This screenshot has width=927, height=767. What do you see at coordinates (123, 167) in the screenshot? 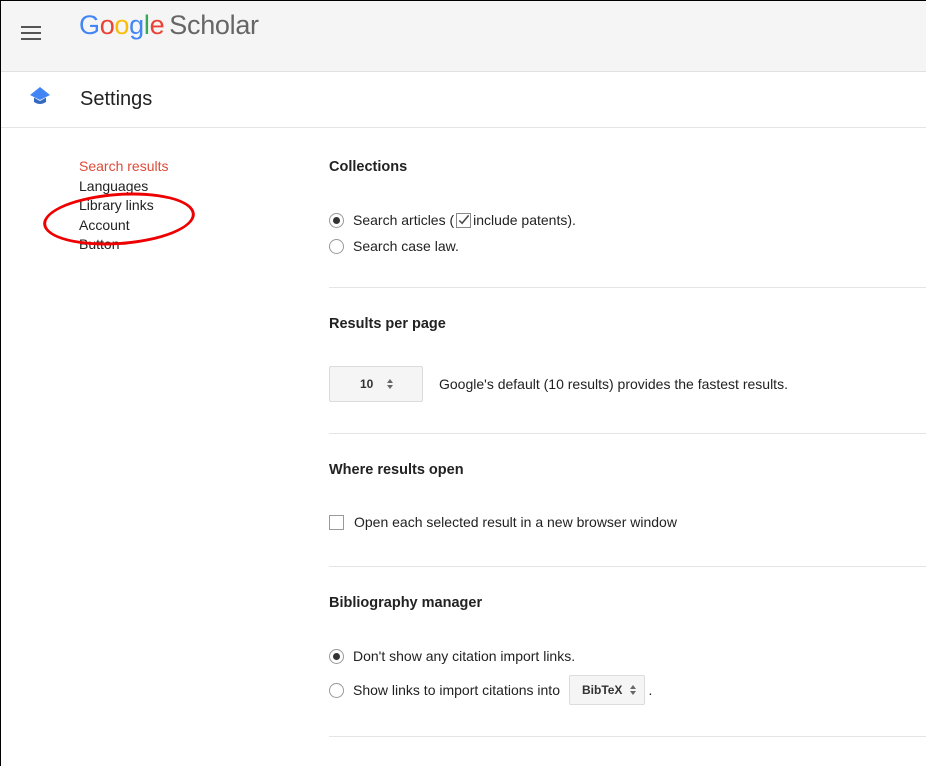
I see `sidebar-item-search-results: Search results` at bounding box center [123, 167].